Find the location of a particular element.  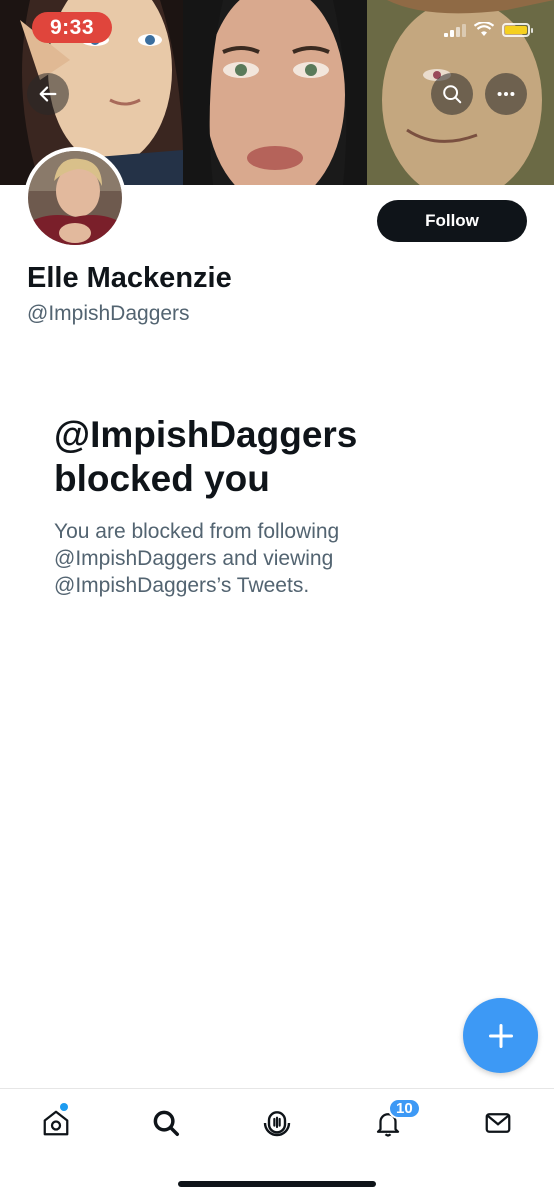

blocked-title: @ImpishDaggers blocked you is located at coordinates (206, 456).